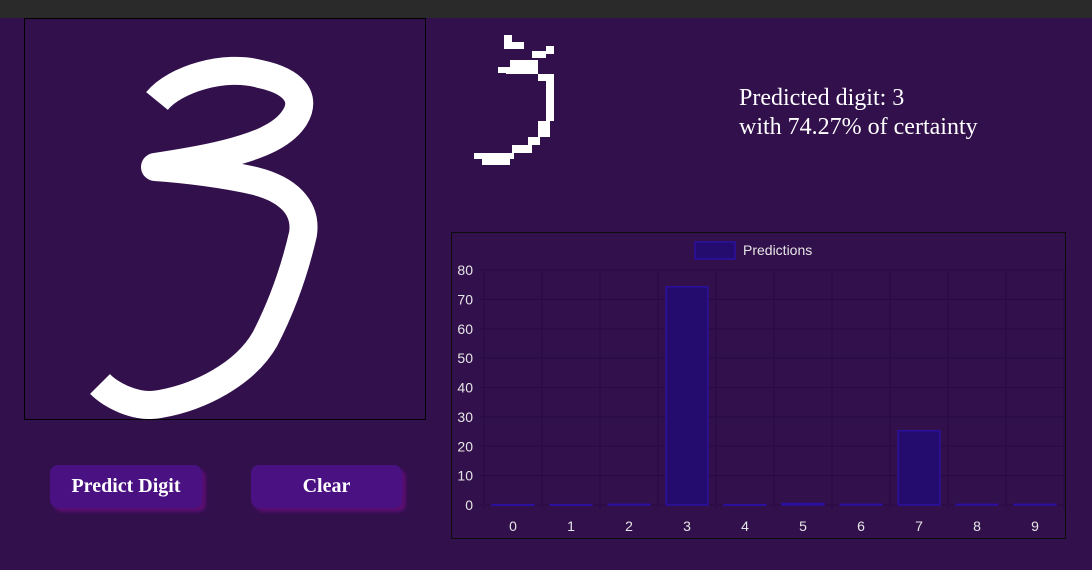  What do you see at coordinates (465, 446) in the screenshot?
I see `y-tick-label: 20` at bounding box center [465, 446].